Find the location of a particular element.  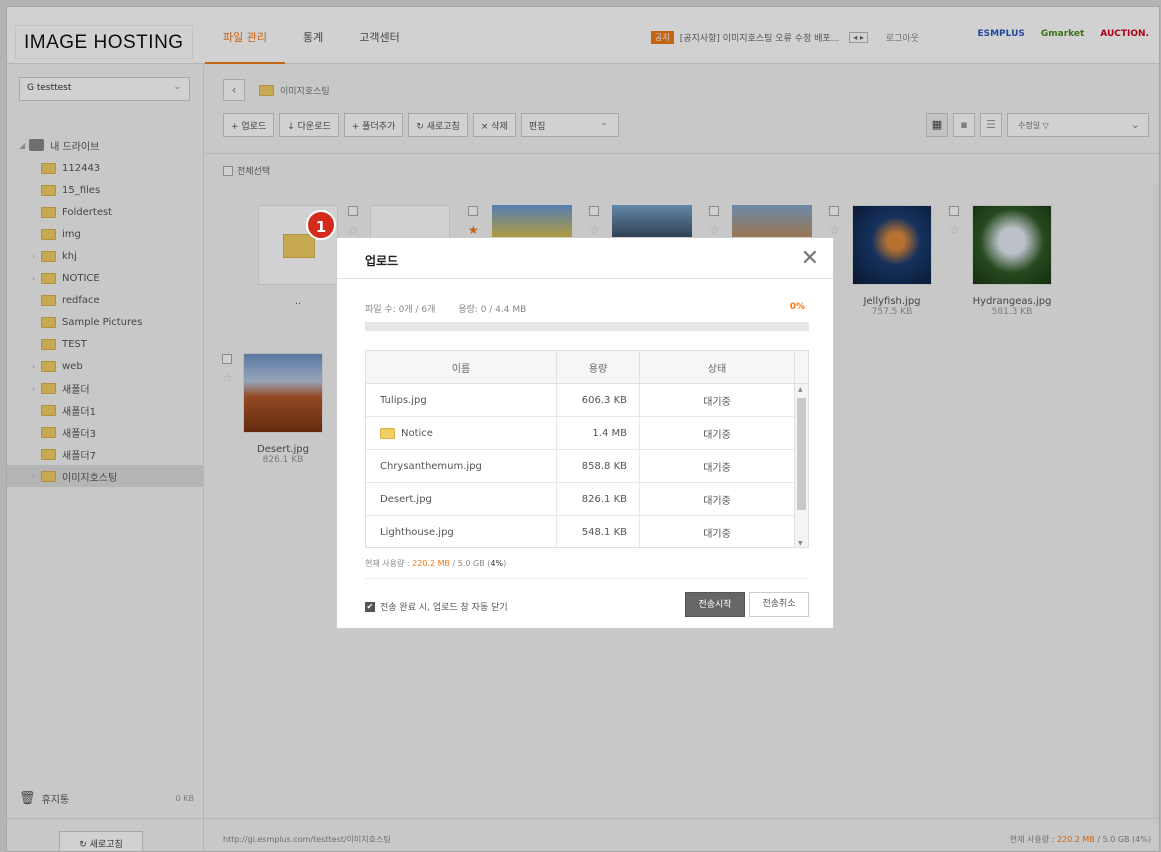

table-row: Chrysanthemum.jpg 858.8 KB 대기중 is located at coordinates (587, 466).